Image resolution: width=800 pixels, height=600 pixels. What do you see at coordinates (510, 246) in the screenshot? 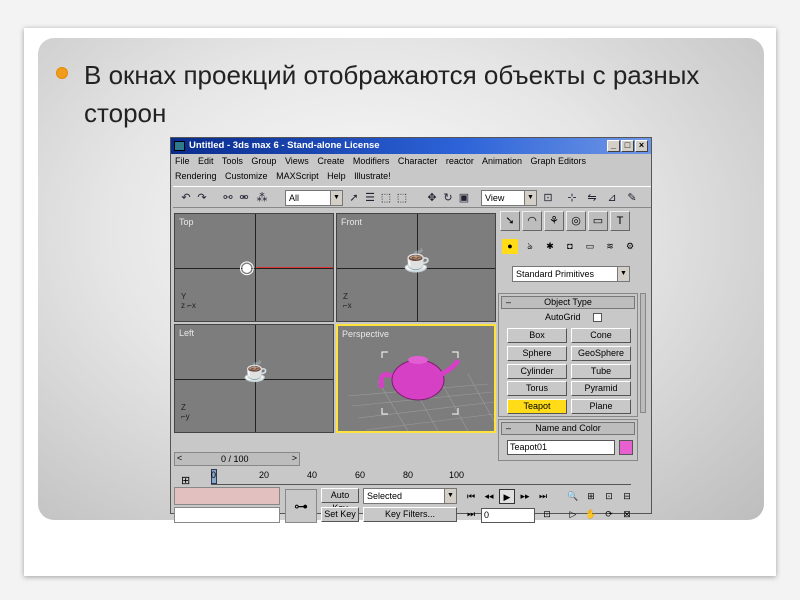
I see `geometry-icon: ●` at bounding box center [510, 246].